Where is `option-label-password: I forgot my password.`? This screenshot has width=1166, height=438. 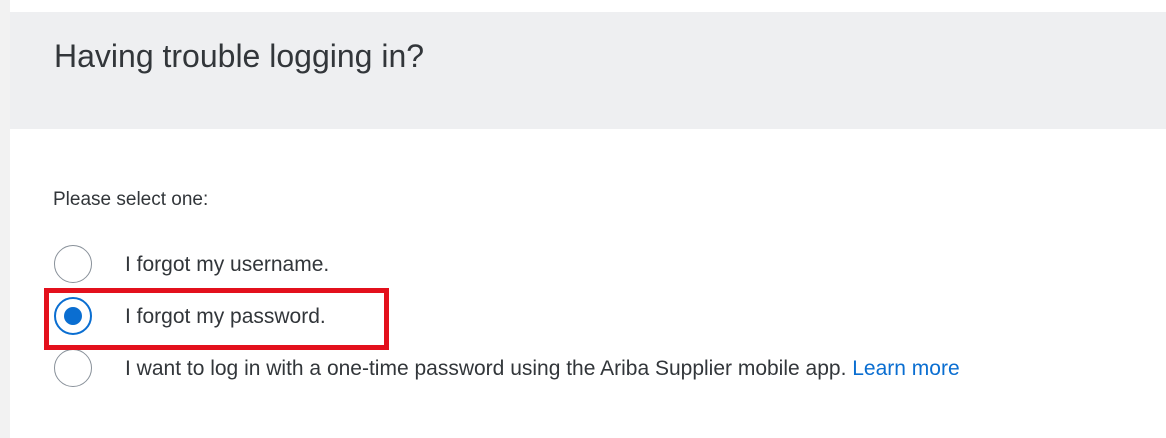
option-label-password: I forgot my password. is located at coordinates (225, 316).